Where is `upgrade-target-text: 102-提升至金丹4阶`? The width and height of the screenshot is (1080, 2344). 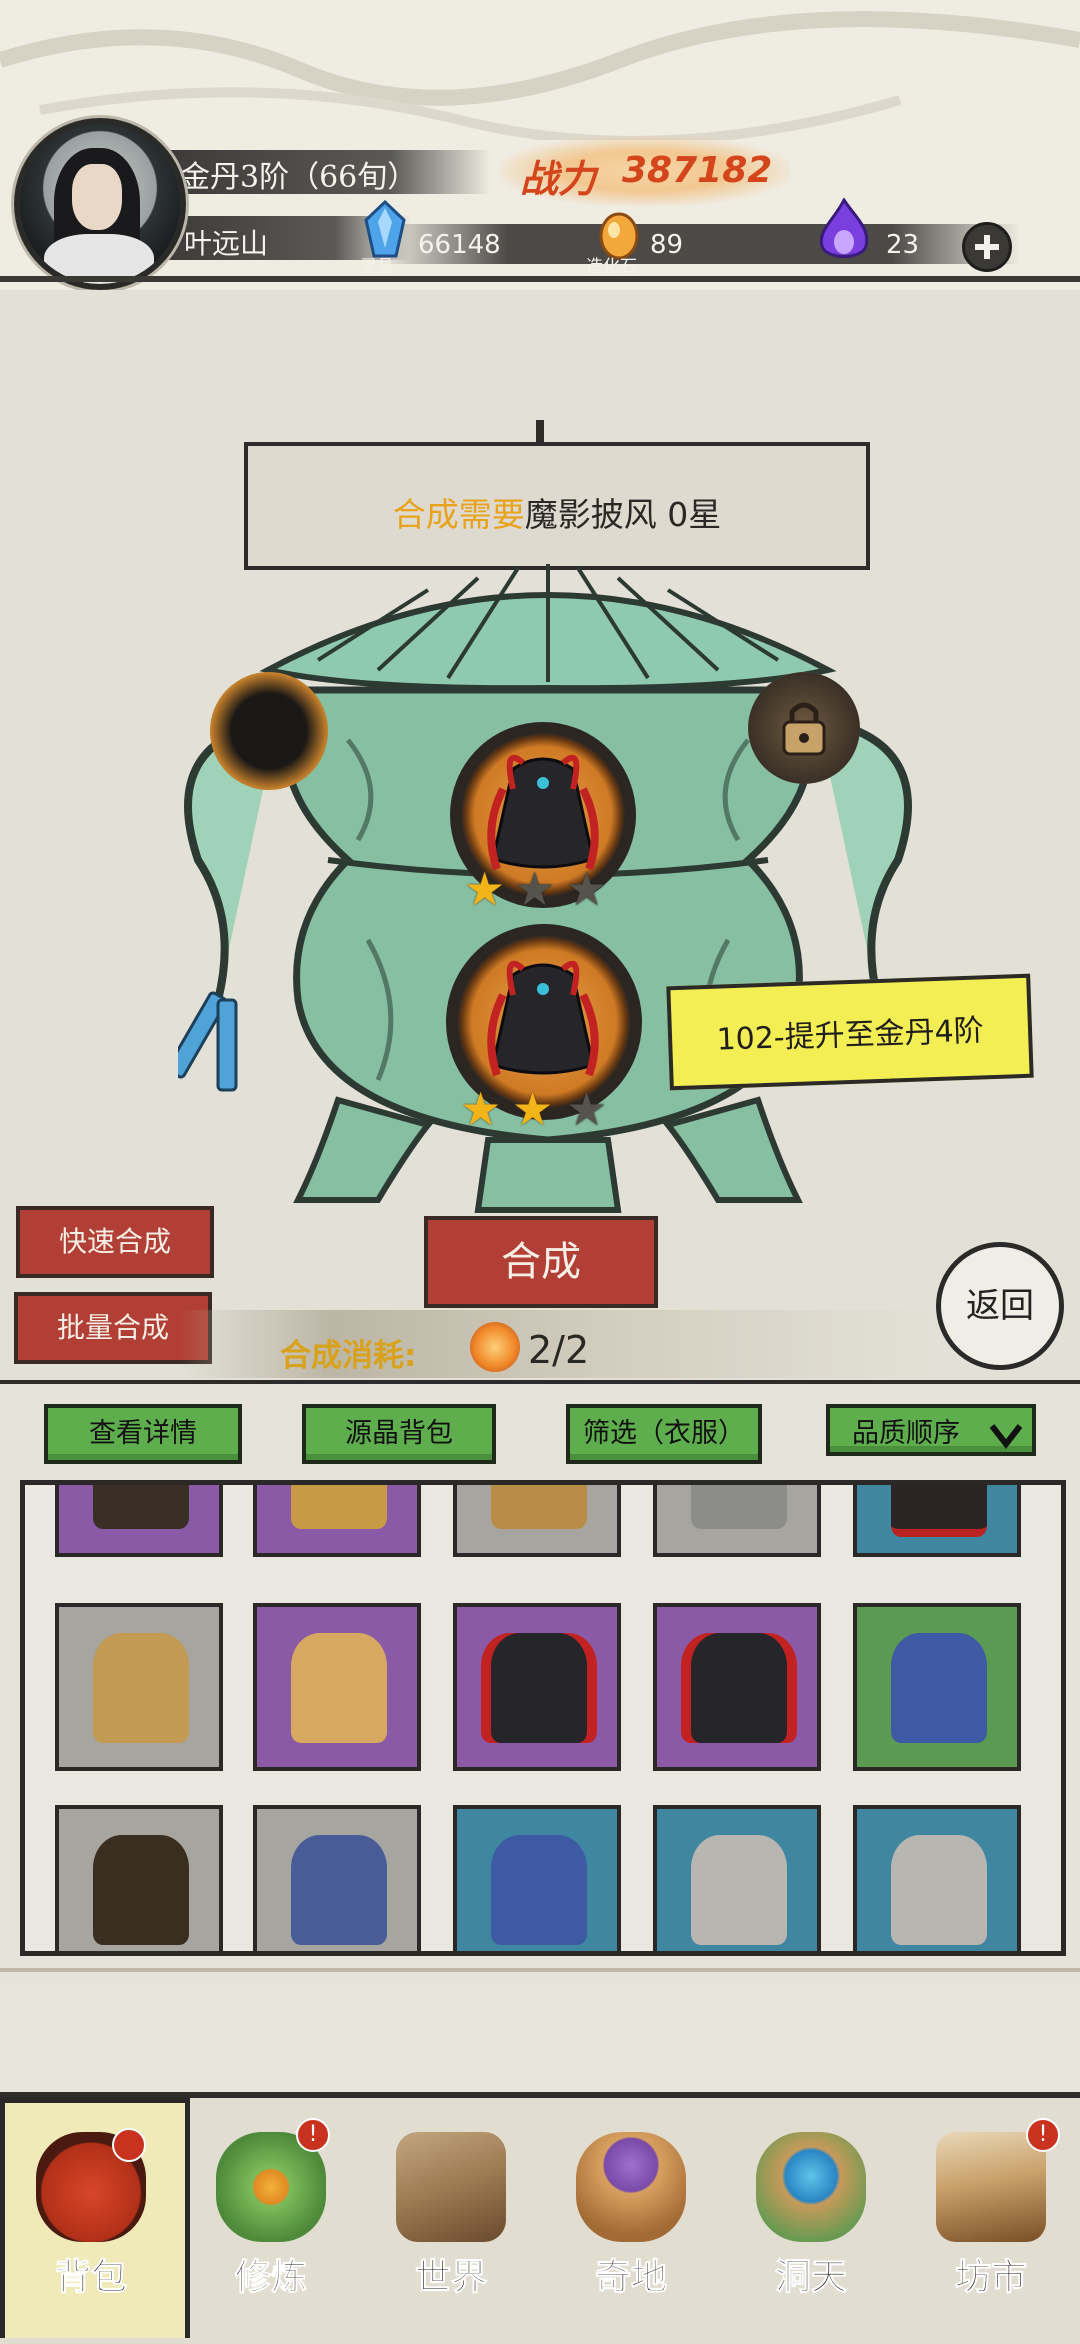 upgrade-target-text: 102-提升至金丹4阶 is located at coordinates (850, 1035).